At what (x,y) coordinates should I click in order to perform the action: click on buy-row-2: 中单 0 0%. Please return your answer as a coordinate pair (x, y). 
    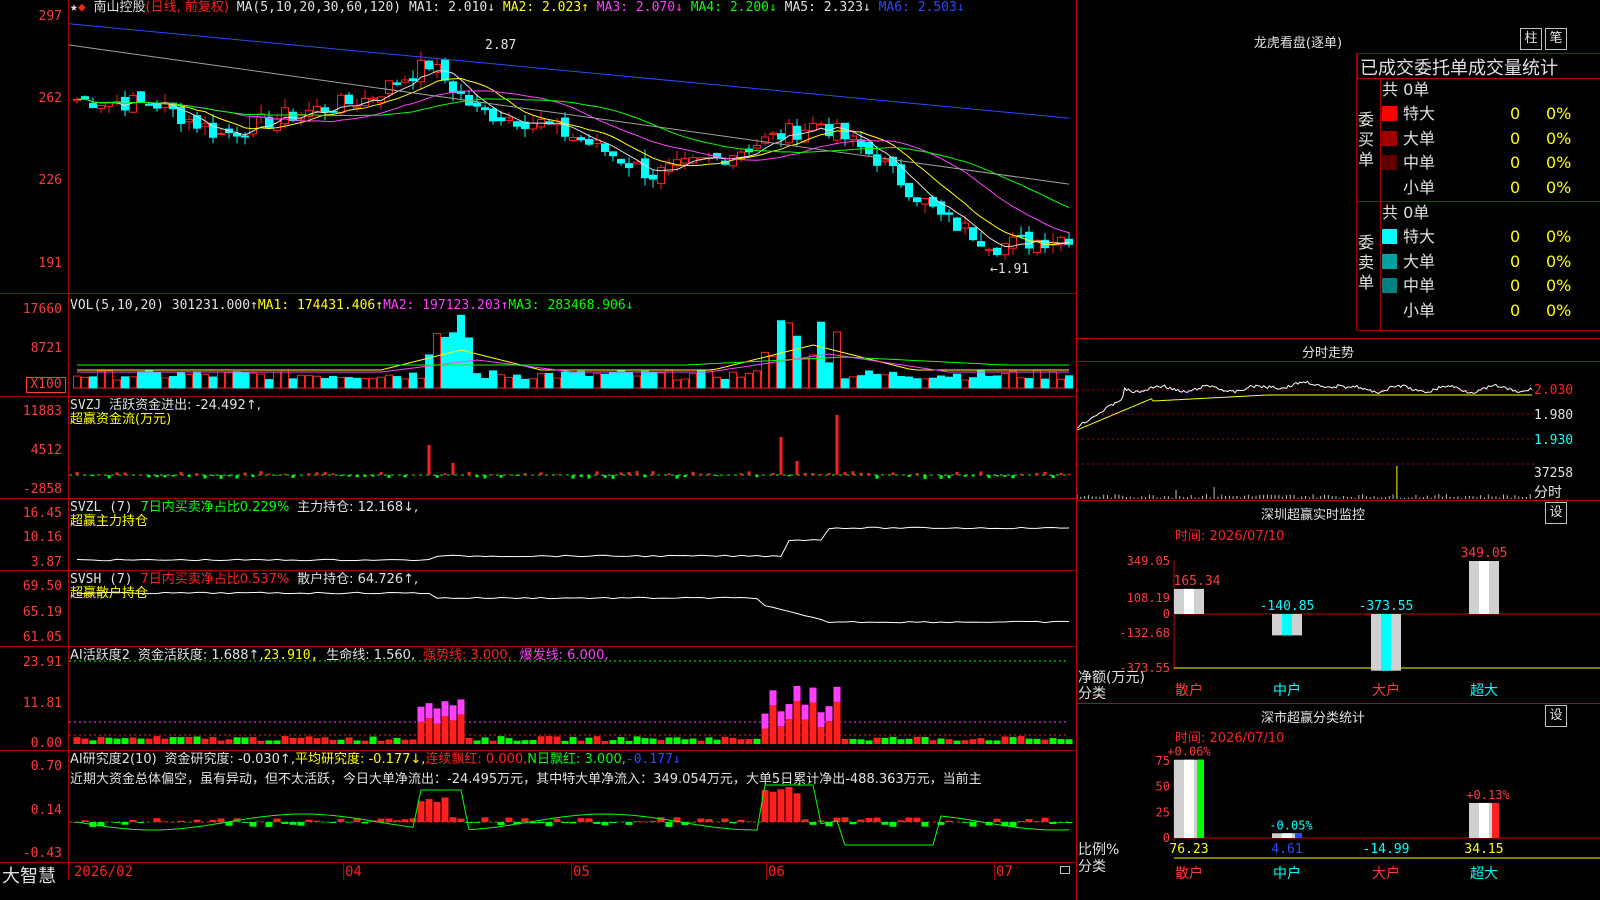
    Looking at the image, I should click on (1491, 163).